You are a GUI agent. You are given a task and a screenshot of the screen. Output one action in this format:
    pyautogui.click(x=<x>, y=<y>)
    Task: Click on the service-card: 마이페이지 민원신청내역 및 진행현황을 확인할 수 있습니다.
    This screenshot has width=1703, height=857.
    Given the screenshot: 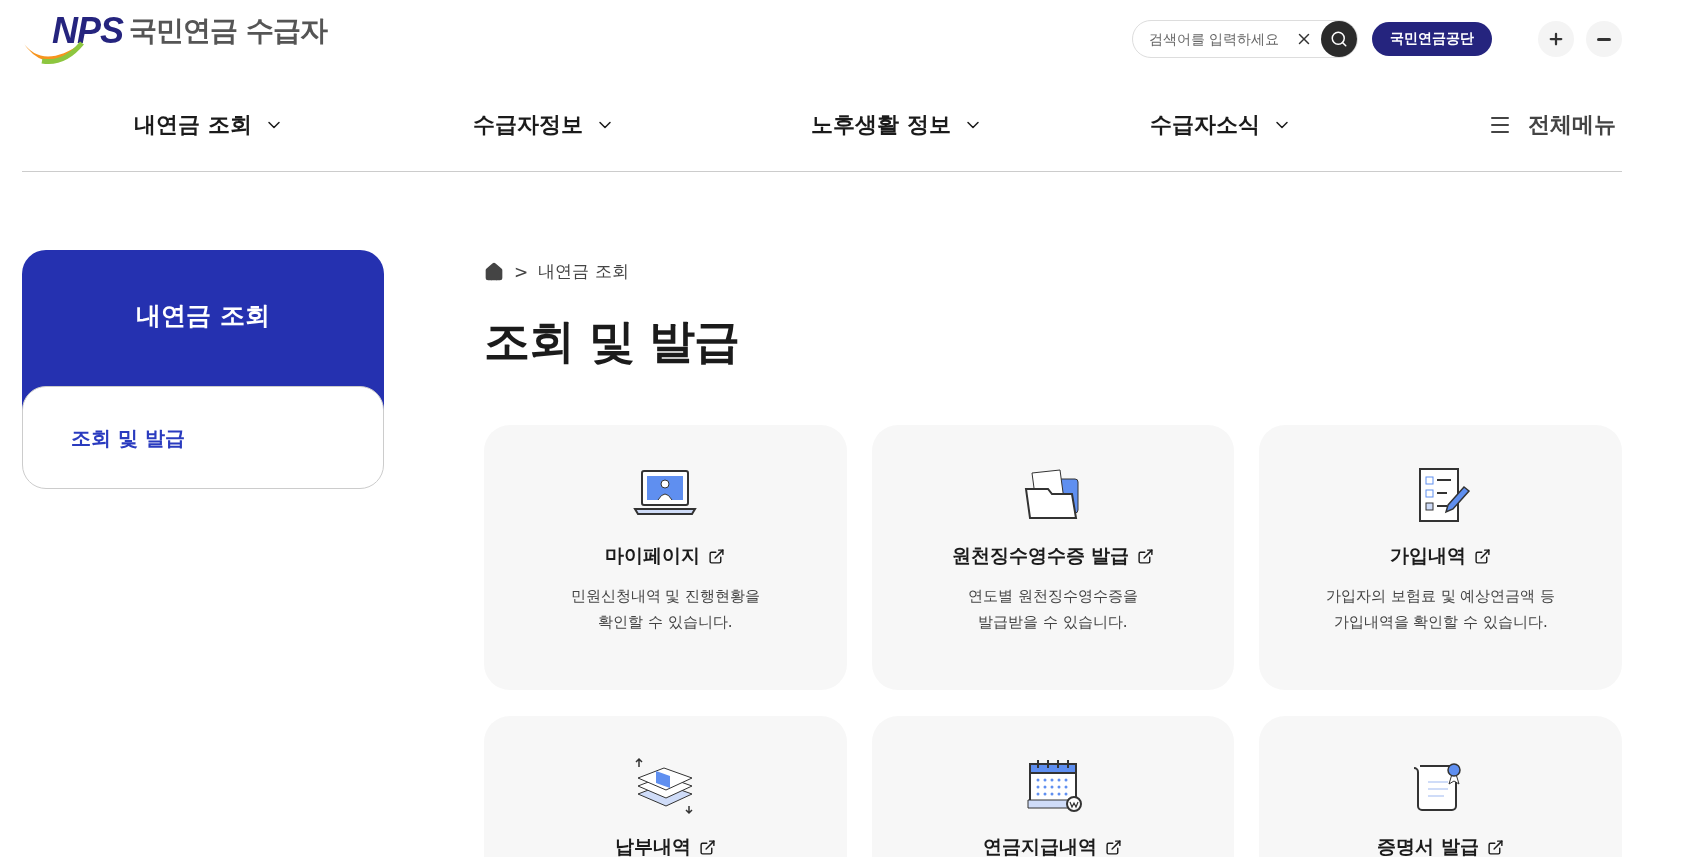 What is the action you would take?
    pyautogui.click(x=665, y=557)
    